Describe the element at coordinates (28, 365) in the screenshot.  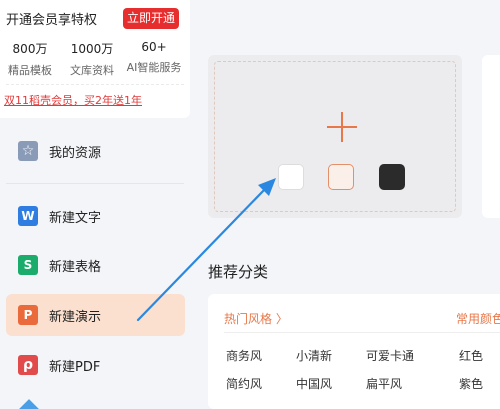
I see `pdf-icon: ρ` at that location.